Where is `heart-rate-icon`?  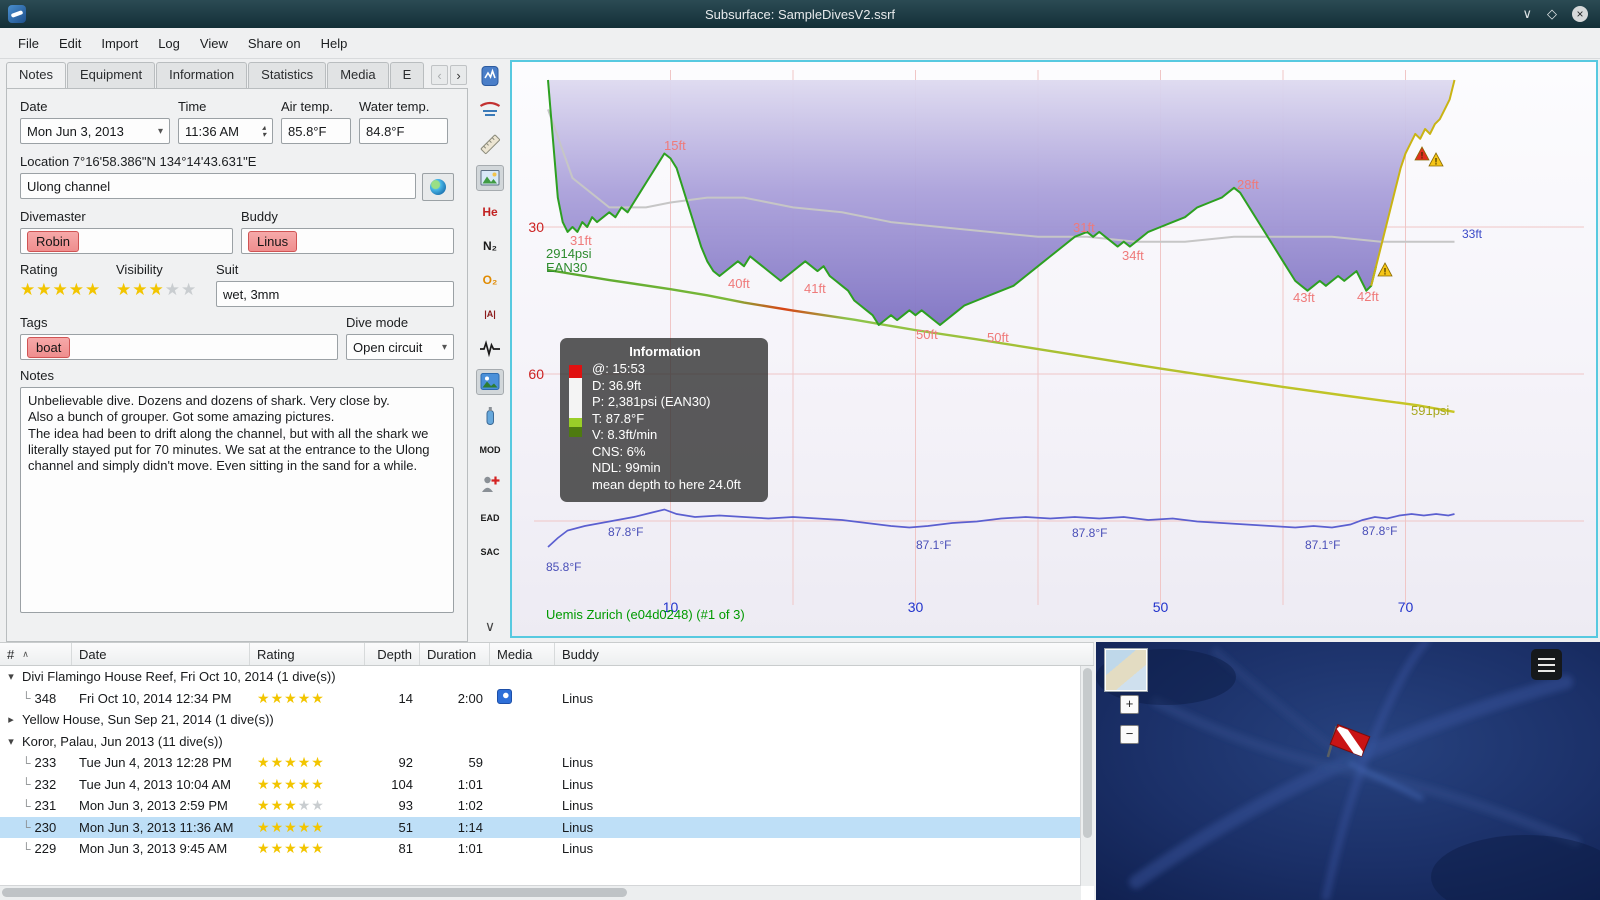 heart-rate-icon is located at coordinates (490, 348).